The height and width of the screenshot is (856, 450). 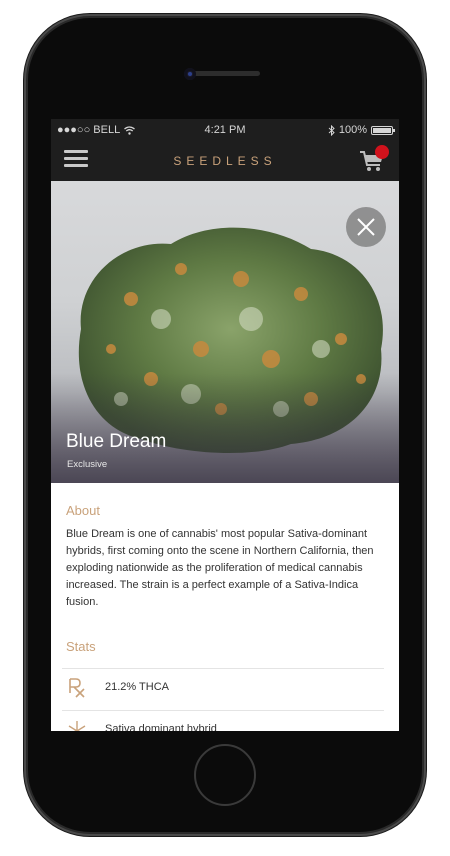 I want to click on home-button, so click(x=225, y=775).